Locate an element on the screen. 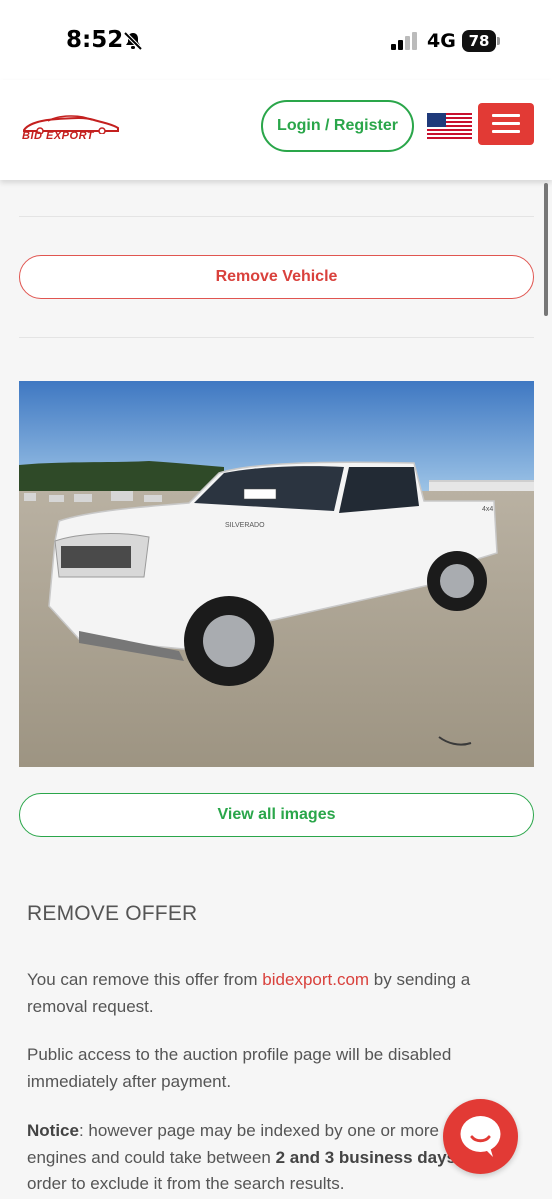 This screenshot has width=552, height=1199. business-days: 2 and 3 business days is located at coordinates (366, 1157).